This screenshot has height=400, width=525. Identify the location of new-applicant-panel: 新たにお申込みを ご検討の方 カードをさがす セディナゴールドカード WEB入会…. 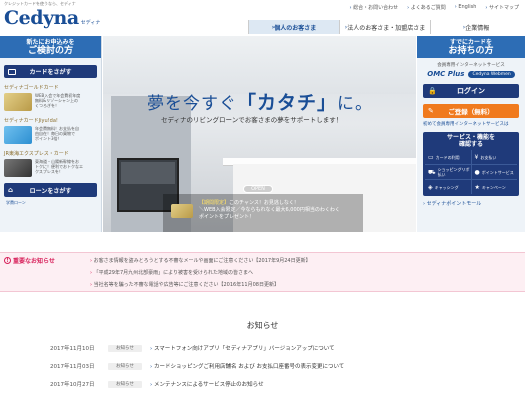
(51, 134).